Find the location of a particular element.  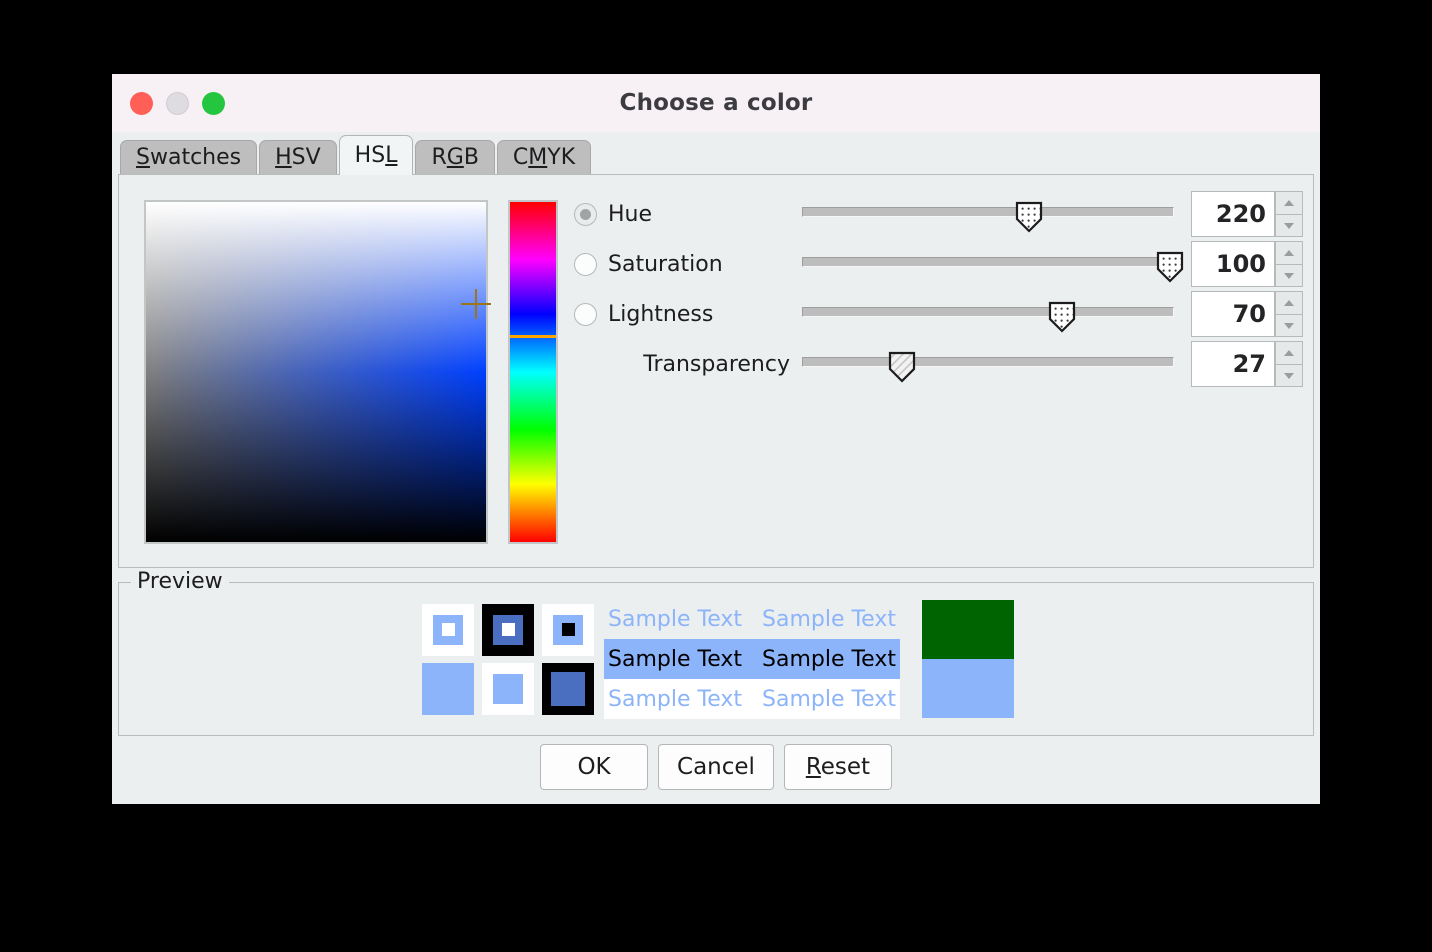

saturation-radio-group: Saturation is located at coordinates (682, 264).